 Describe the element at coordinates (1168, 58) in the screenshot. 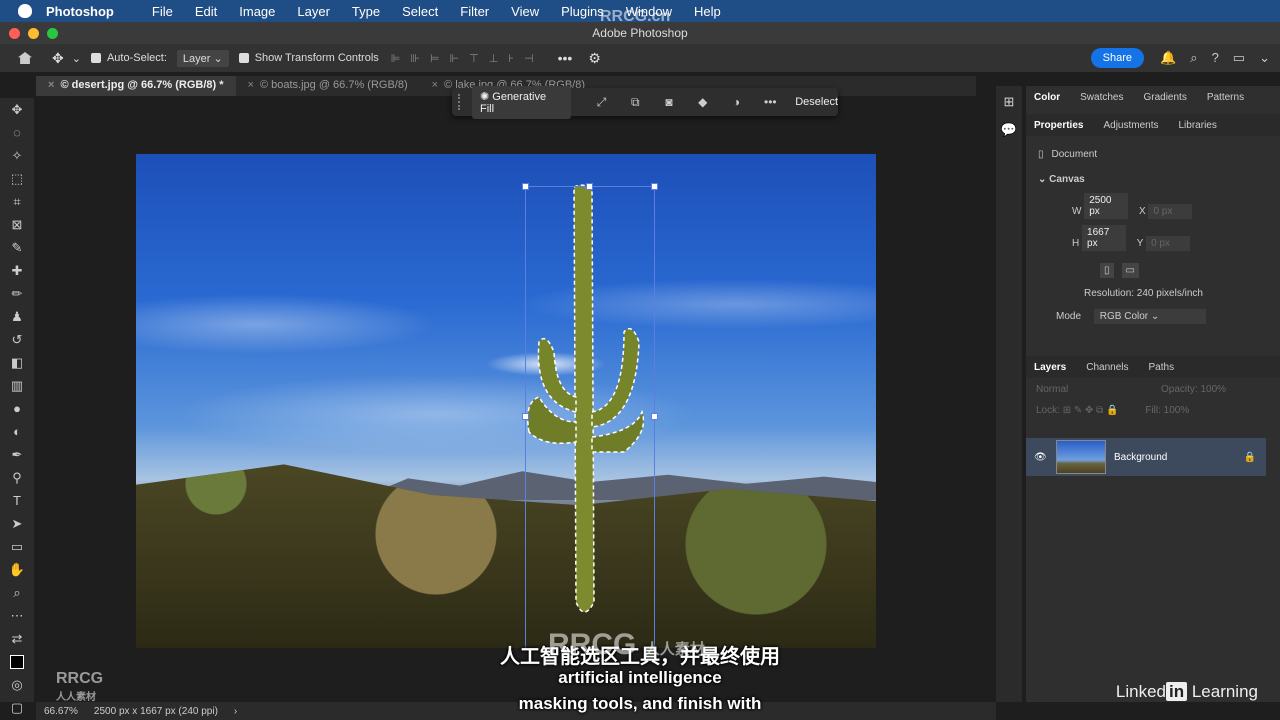

I see `bell-icon: 🔔` at that location.